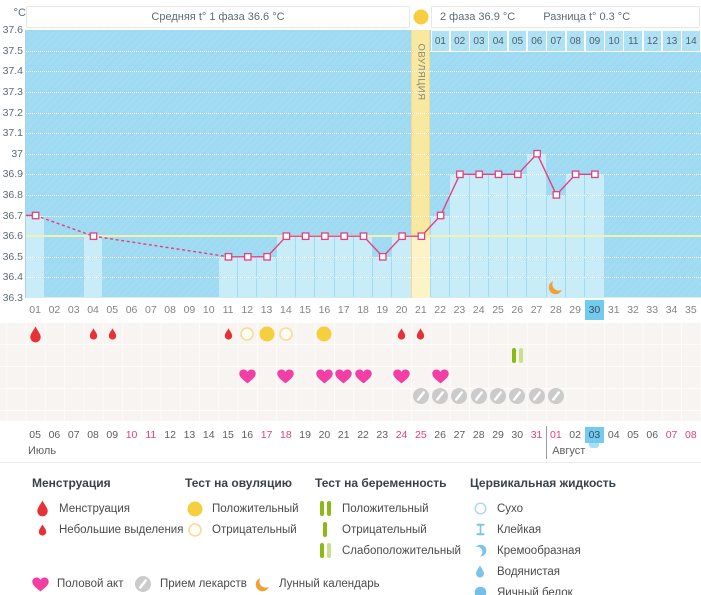 The height and width of the screenshot is (595, 701). Describe the element at coordinates (170, 310) in the screenshot. I see `cycle-day-cell: 08` at that location.